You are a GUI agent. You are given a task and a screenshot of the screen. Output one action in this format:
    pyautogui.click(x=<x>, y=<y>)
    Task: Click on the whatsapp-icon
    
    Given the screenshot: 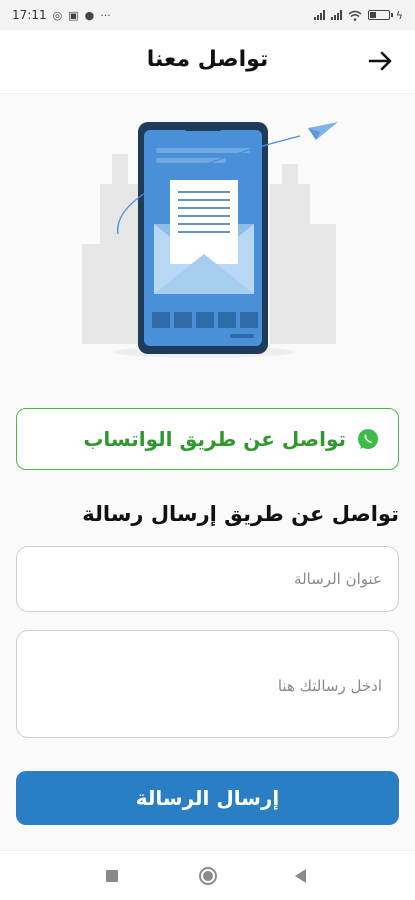 What is the action you would take?
    pyautogui.click(x=368, y=439)
    